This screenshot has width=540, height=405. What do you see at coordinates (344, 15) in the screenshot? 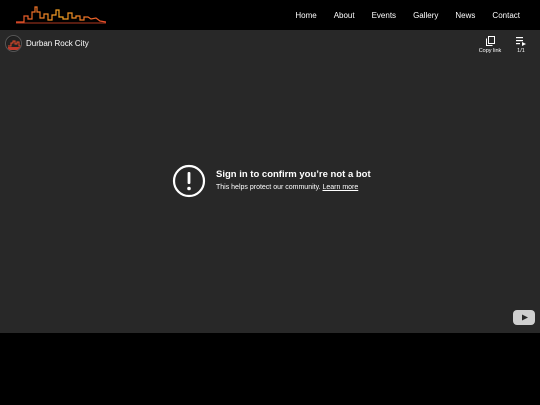
I see `nav-about: About` at bounding box center [344, 15].